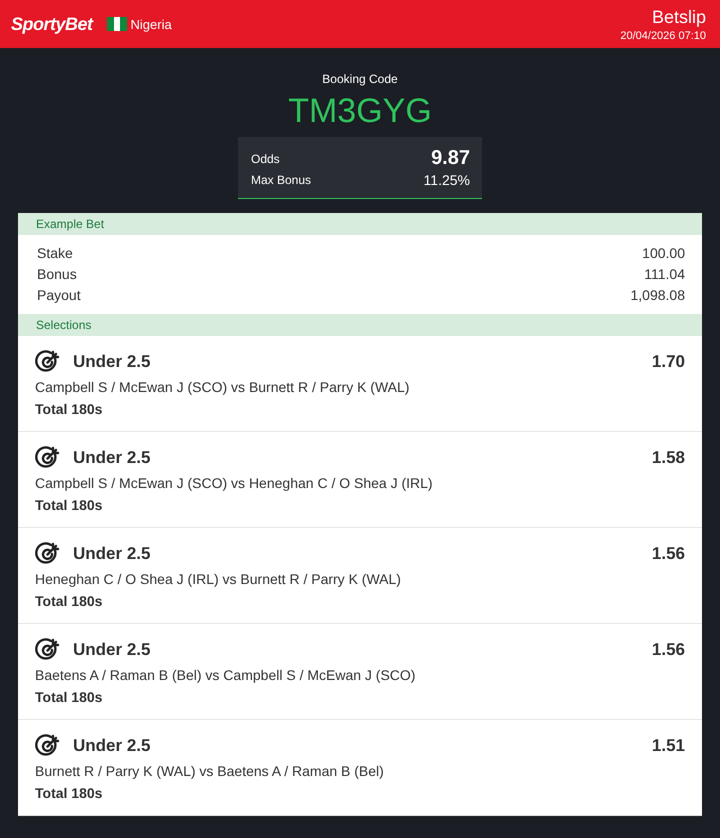 The width and height of the screenshot is (720, 838). Describe the element at coordinates (210, 771) in the screenshot. I see `event-name: Burnett R / Parry K (WAL) vs Baetens A / Raman B (Bel)` at that location.